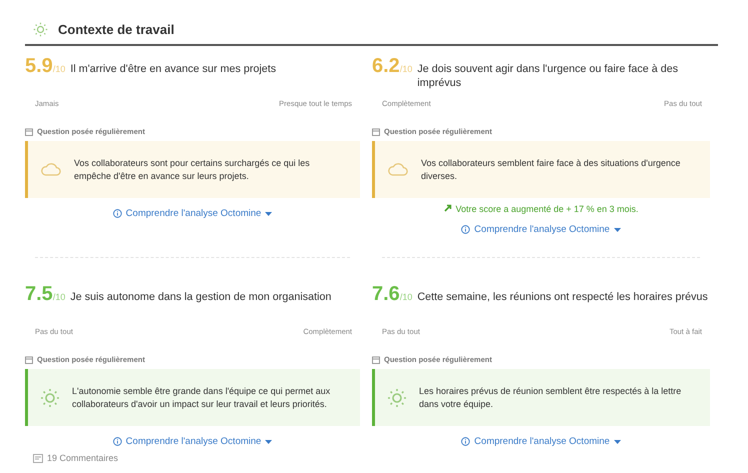 The height and width of the screenshot is (473, 748). I want to click on score-value: 7.6/10, so click(392, 294).